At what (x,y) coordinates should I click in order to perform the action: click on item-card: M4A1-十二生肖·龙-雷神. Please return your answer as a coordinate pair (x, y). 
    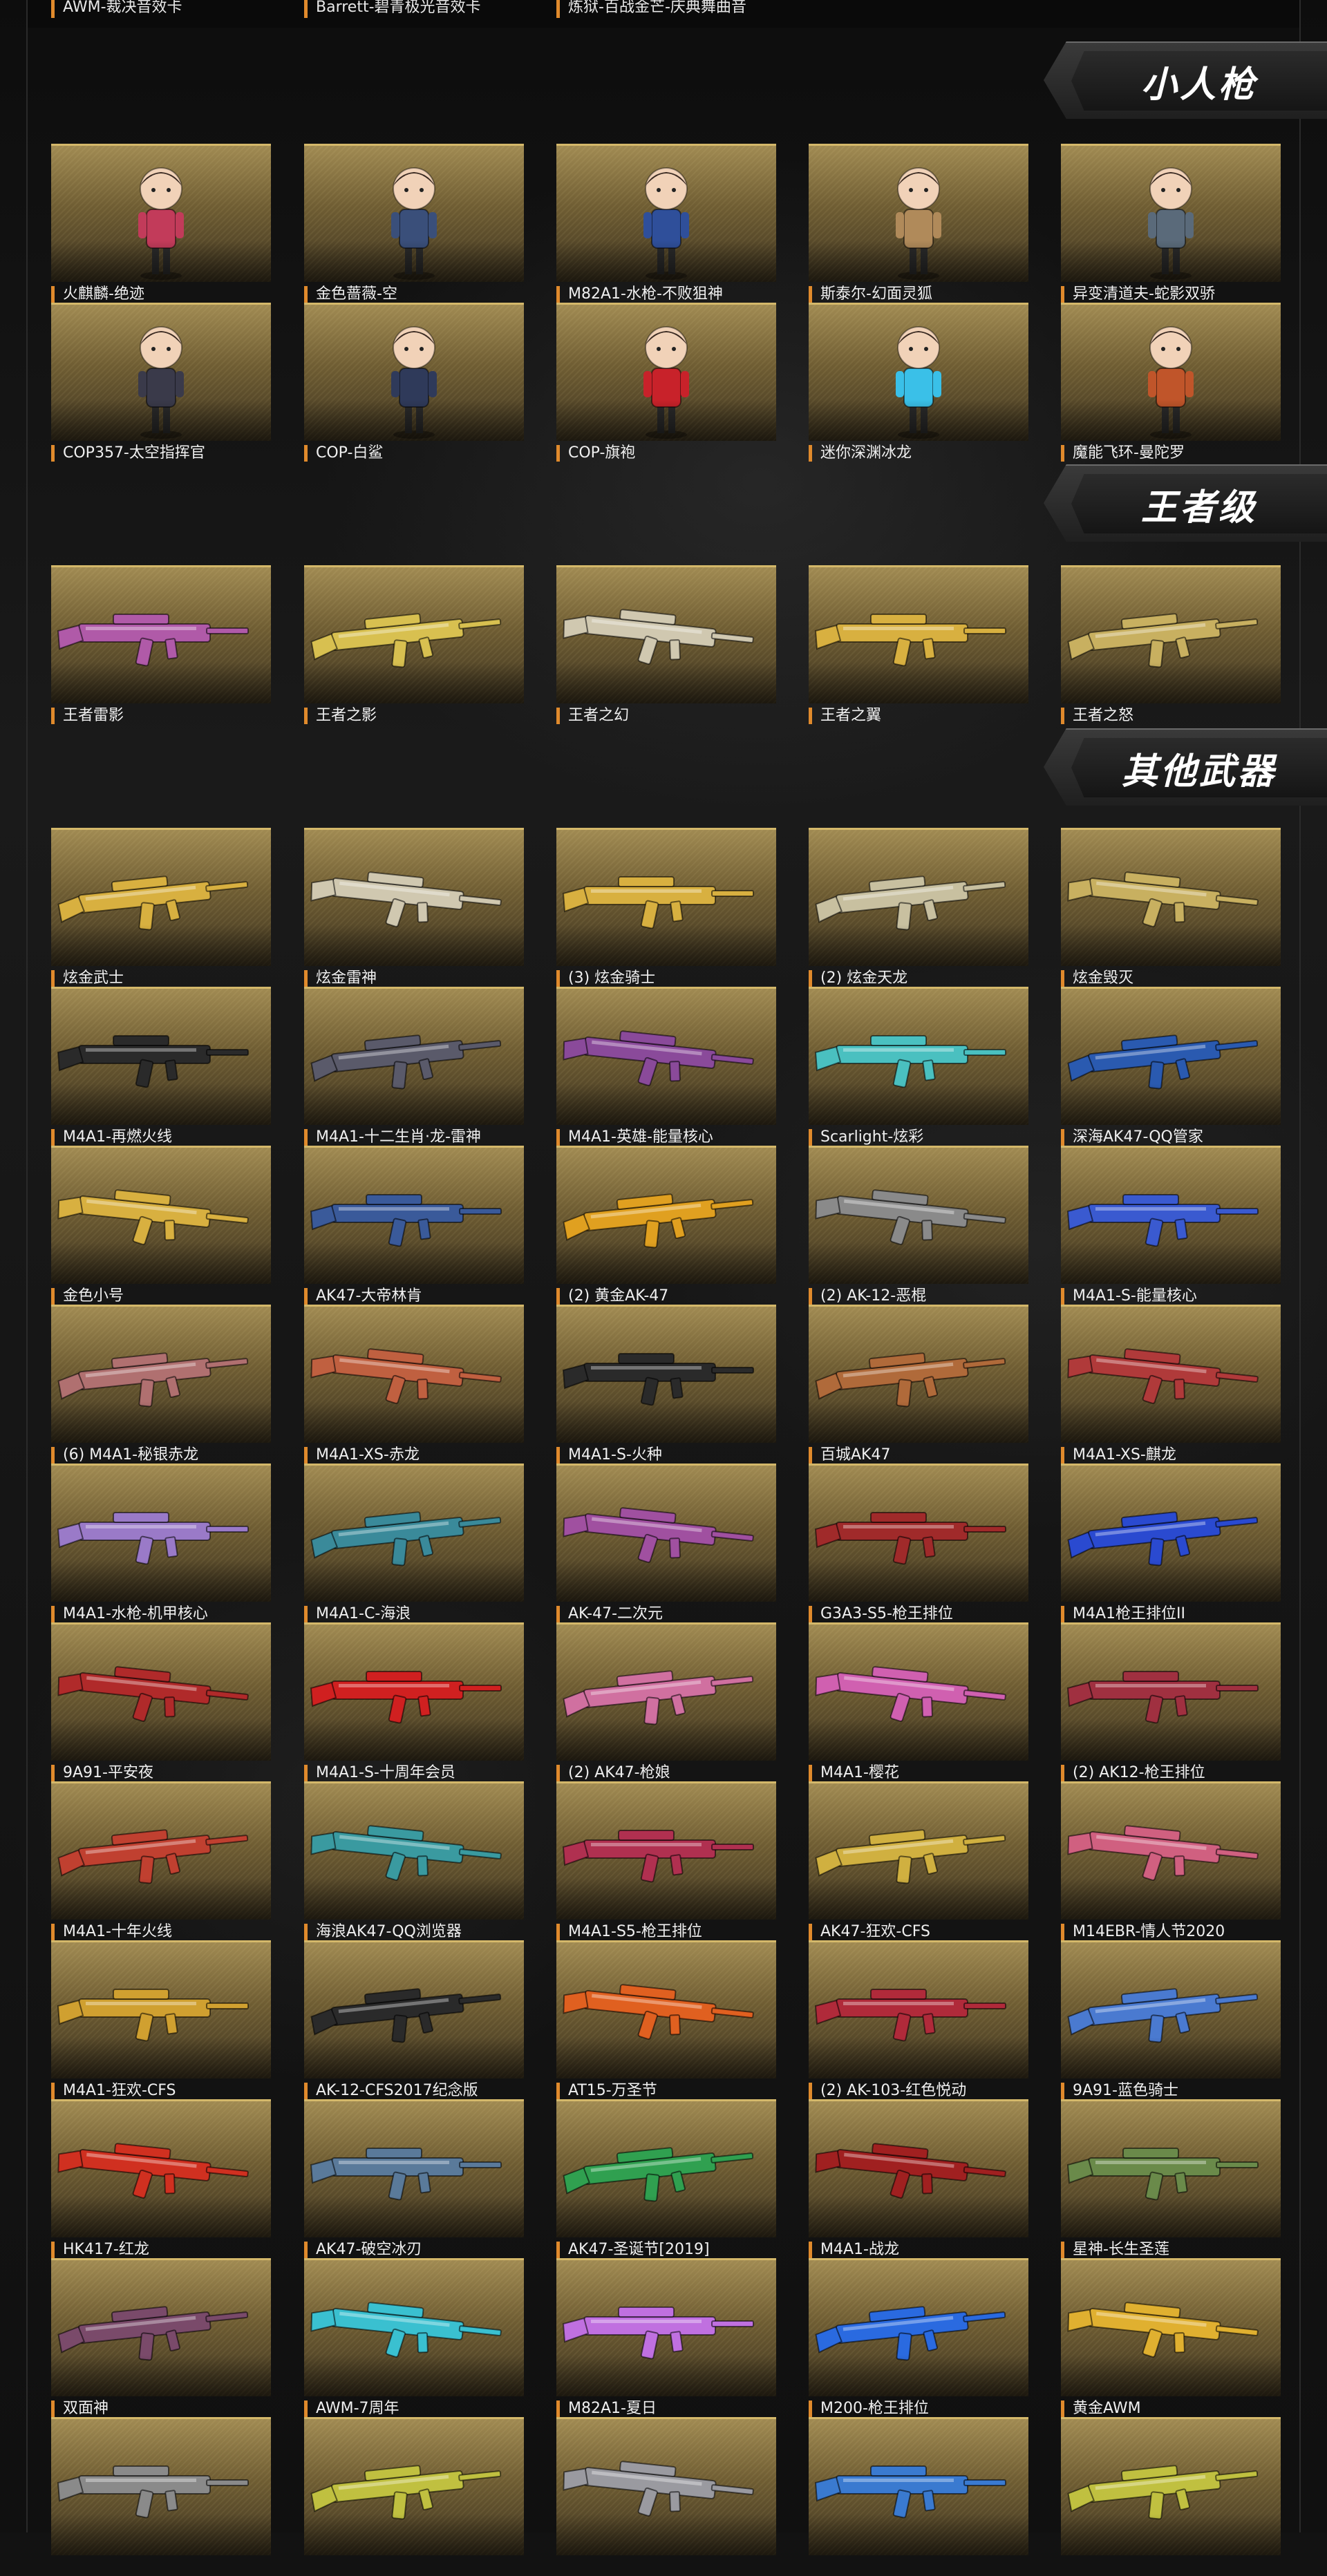
    Looking at the image, I should click on (414, 1066).